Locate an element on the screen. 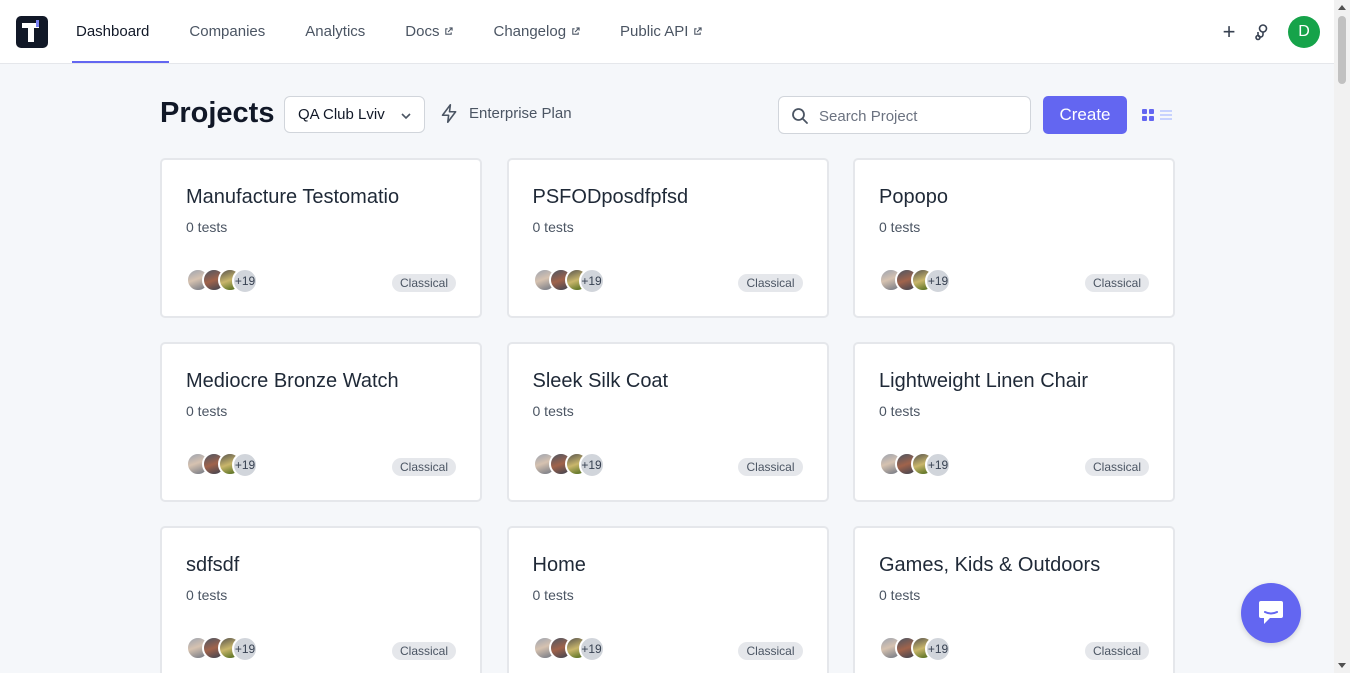 This screenshot has height=673, width=1350. chat-support-button is located at coordinates (1271, 613).